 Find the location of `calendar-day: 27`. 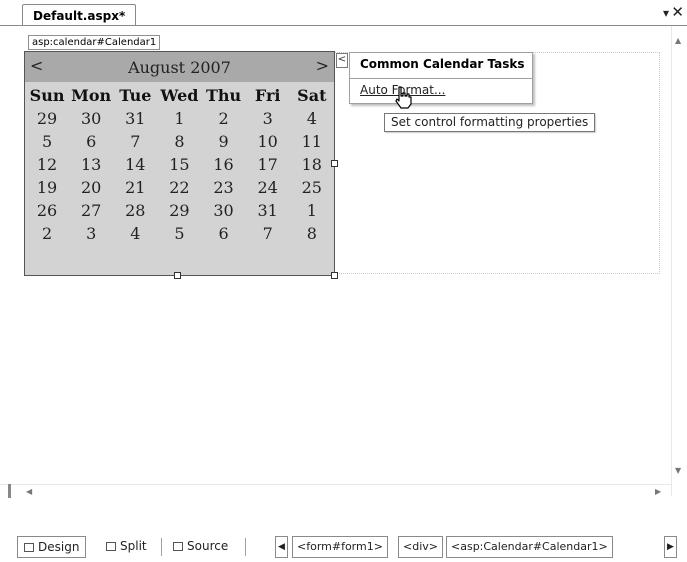

calendar-day: 27 is located at coordinates (91, 210).